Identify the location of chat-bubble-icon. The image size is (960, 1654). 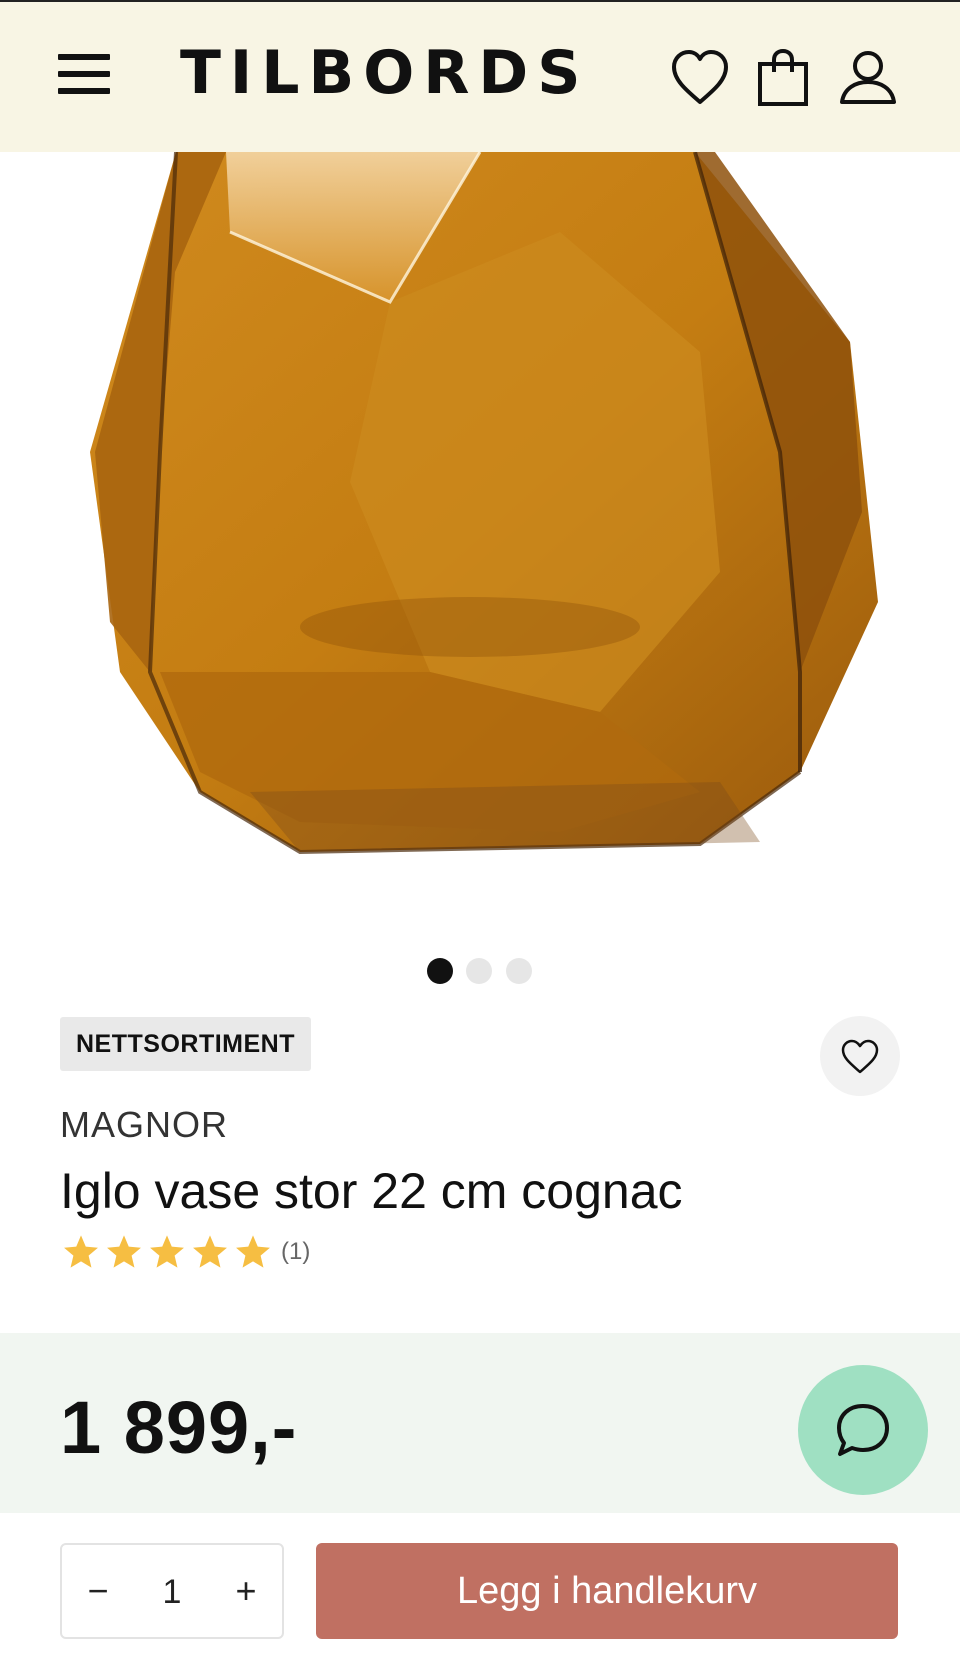
(863, 1430).